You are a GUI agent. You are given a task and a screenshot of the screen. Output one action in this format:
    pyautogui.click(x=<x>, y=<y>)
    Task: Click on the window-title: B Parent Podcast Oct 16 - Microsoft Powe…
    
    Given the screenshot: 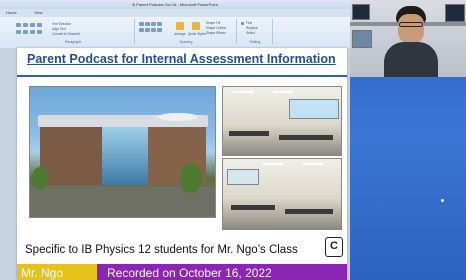 What is the action you would take?
    pyautogui.click(x=175, y=4)
    